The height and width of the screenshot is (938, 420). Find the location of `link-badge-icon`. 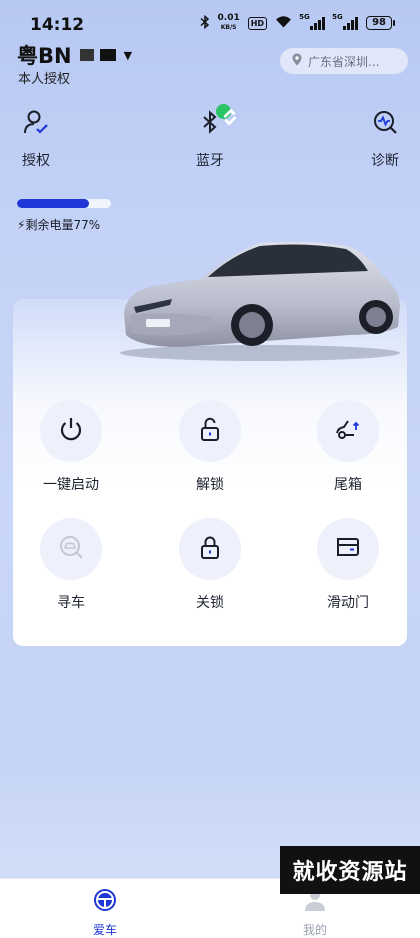

link-badge-icon is located at coordinates (226, 115).